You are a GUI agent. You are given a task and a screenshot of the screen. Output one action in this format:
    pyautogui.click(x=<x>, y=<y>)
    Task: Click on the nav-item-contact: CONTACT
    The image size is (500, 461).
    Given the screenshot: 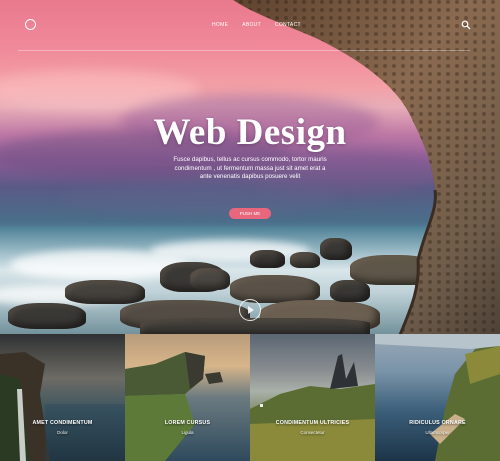 What is the action you would take?
    pyautogui.click(x=288, y=25)
    